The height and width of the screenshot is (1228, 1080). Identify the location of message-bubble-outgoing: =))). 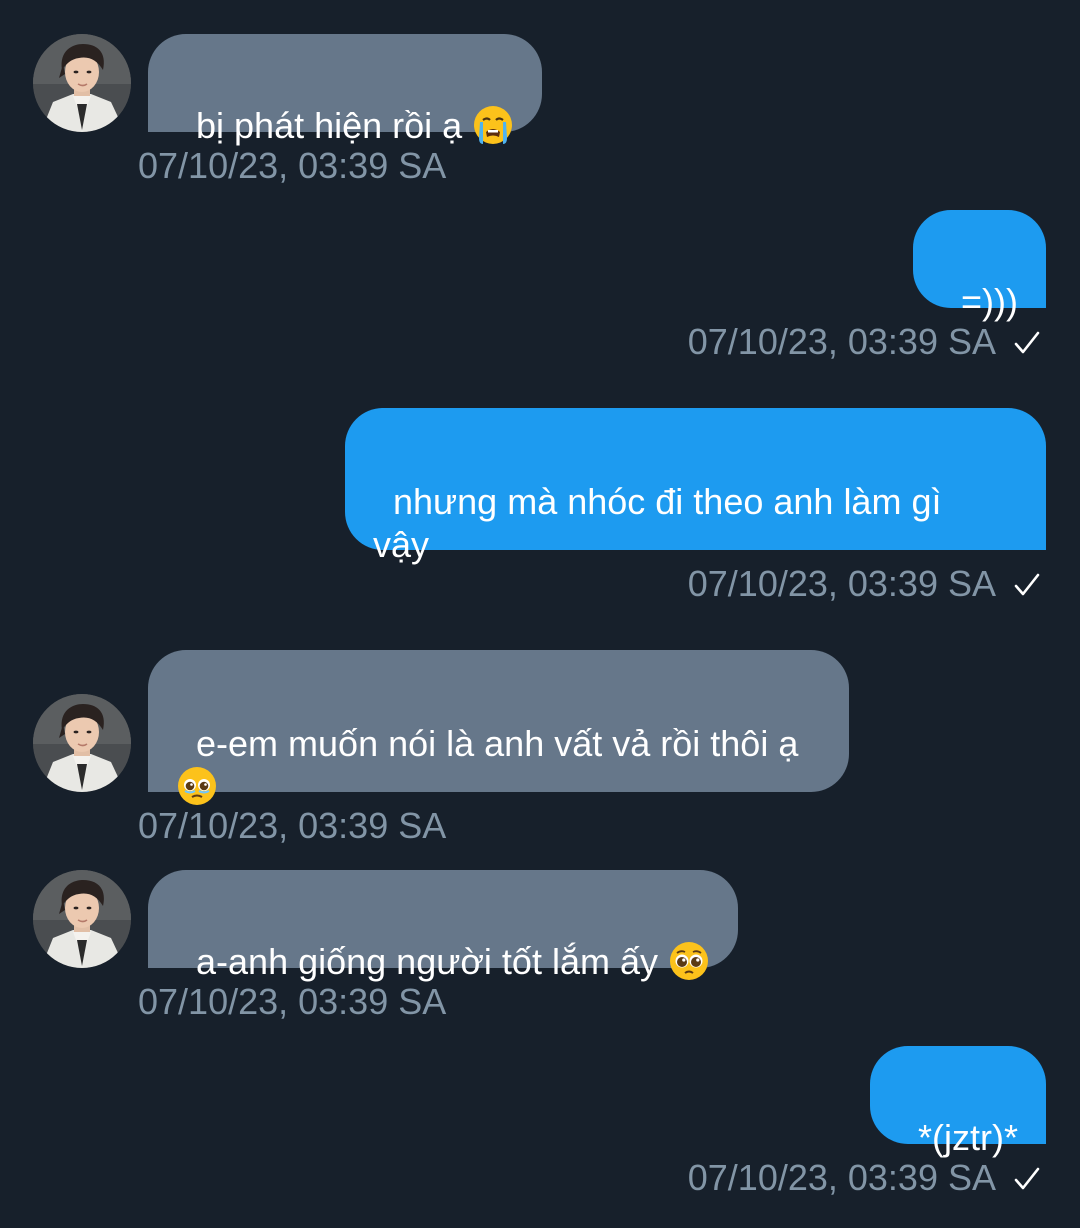
(979, 266).